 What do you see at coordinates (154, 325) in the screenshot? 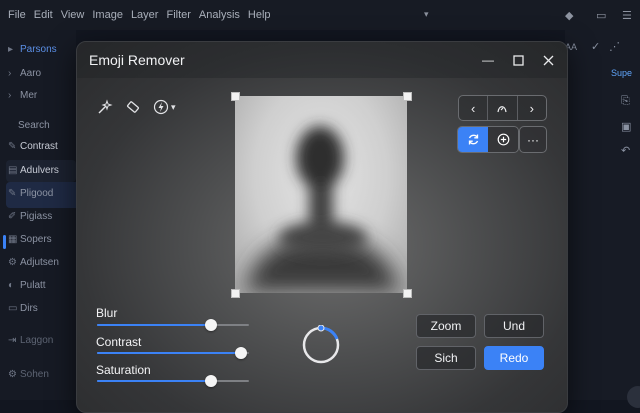
I see `blur-slider-fill` at bounding box center [154, 325].